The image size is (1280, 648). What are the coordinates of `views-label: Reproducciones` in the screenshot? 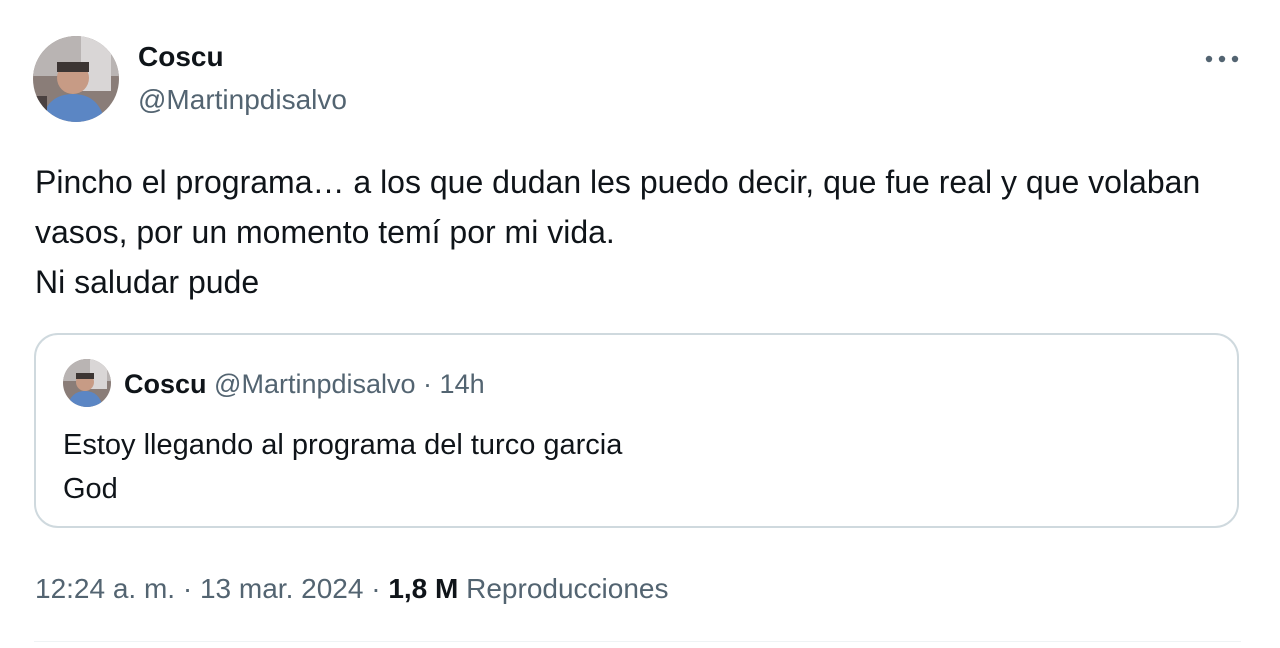 It's located at (567, 588).